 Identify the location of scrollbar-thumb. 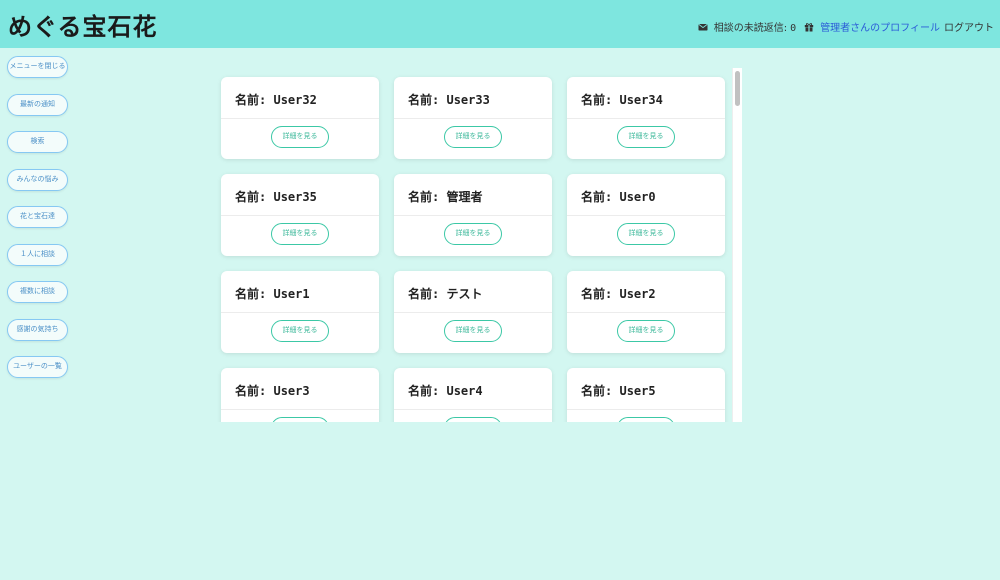
(737, 88).